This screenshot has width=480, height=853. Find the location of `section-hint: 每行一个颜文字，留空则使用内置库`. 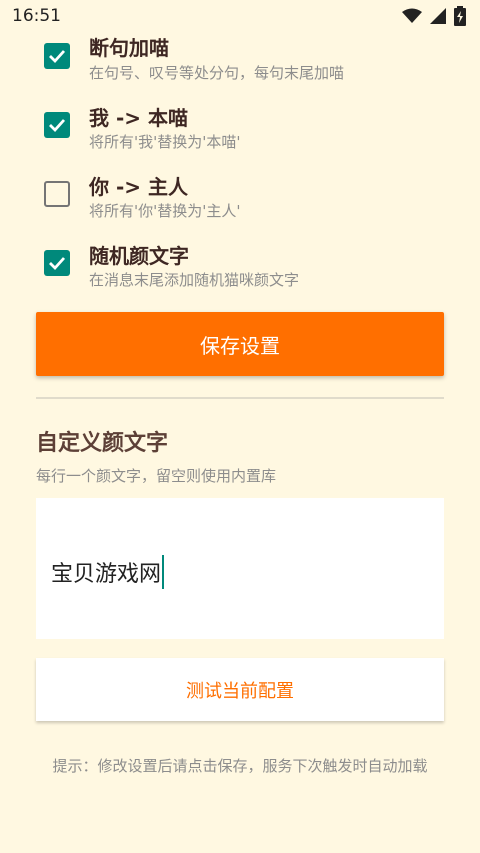

section-hint: 每行一个颜文字，留空则使用内置库 is located at coordinates (156, 476).